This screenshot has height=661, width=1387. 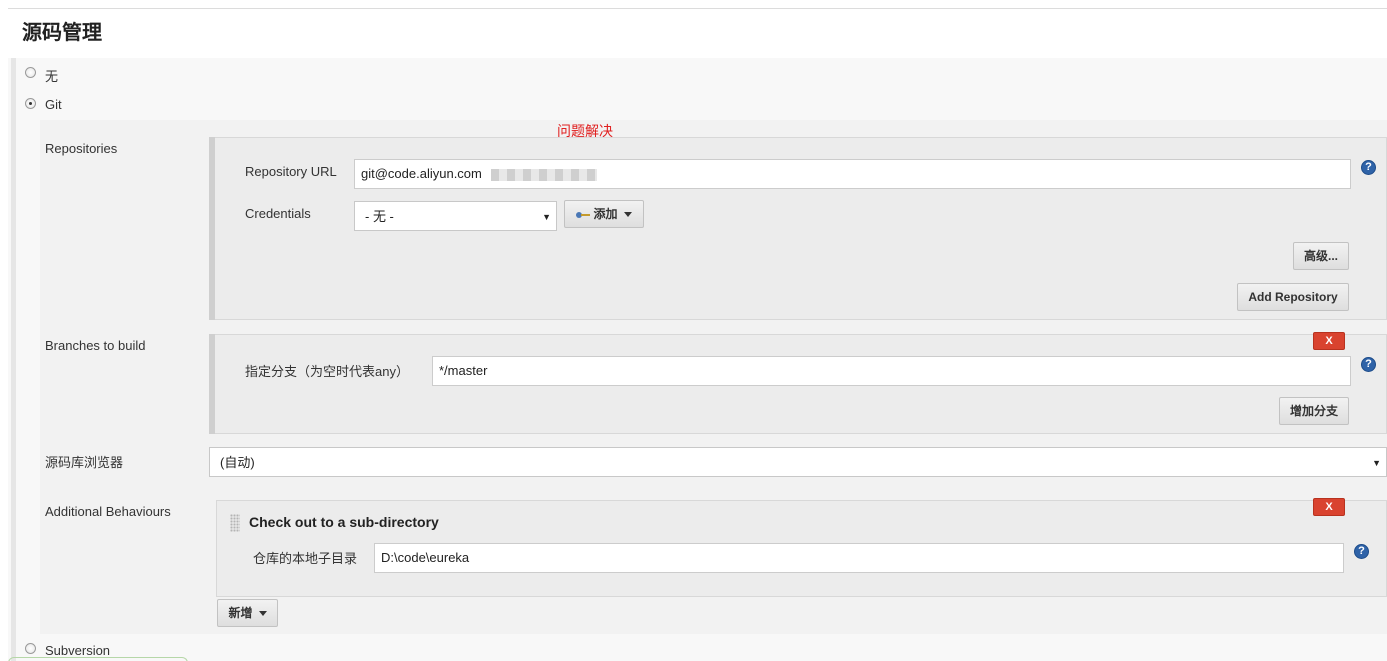 I want to click on scm-none-label: 无, so click(x=52, y=76).